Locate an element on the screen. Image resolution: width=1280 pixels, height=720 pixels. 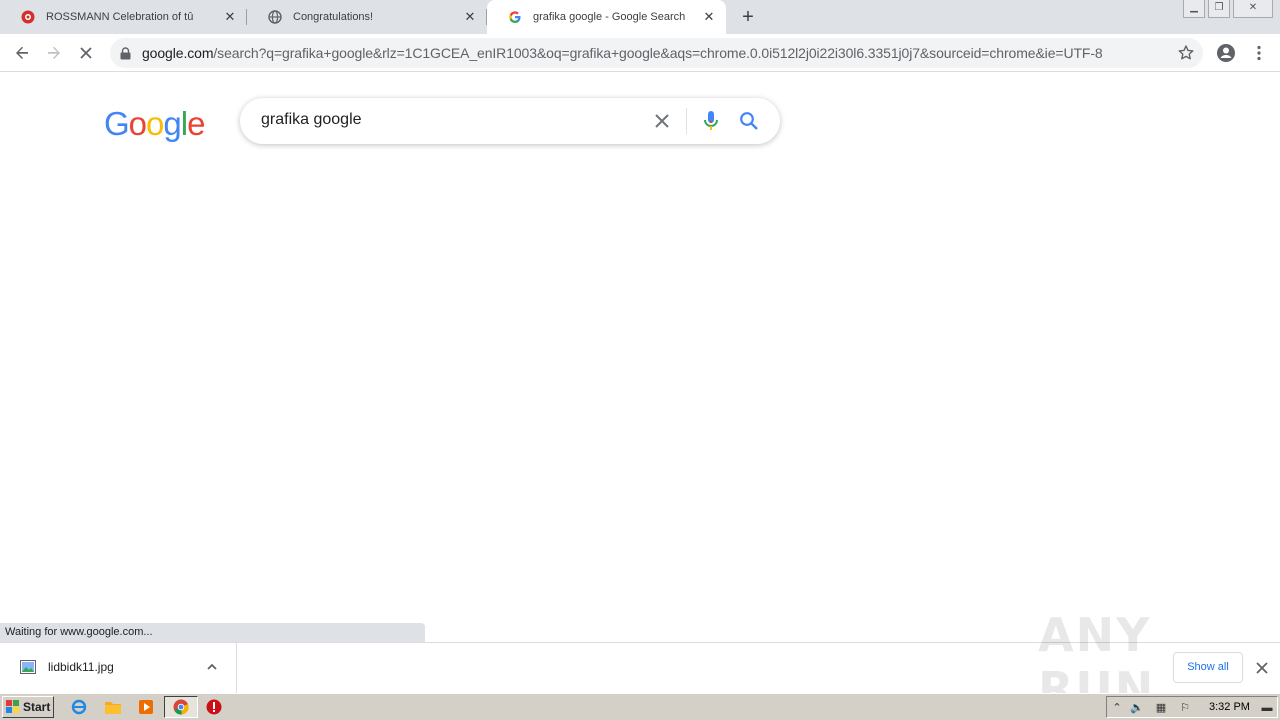
search-box: grafika google is located at coordinates (510, 121).